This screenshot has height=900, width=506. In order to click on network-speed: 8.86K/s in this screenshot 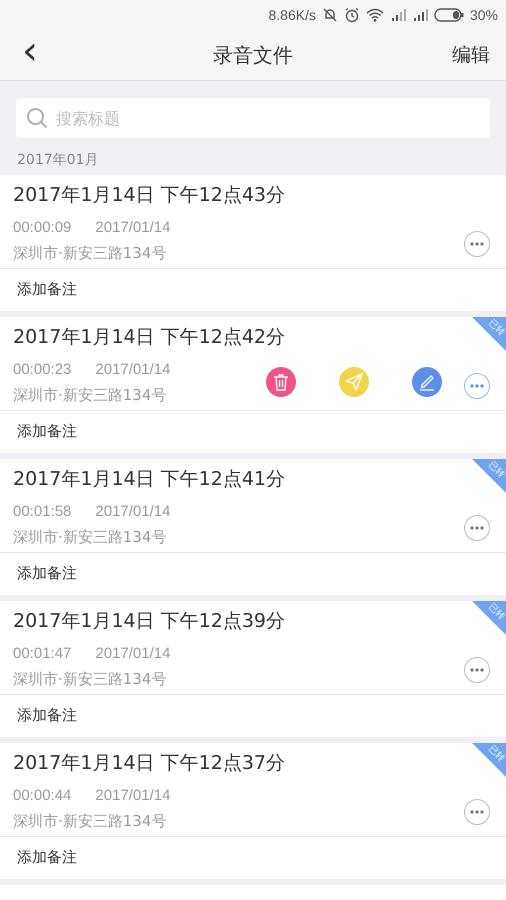, I will do `click(292, 15)`.